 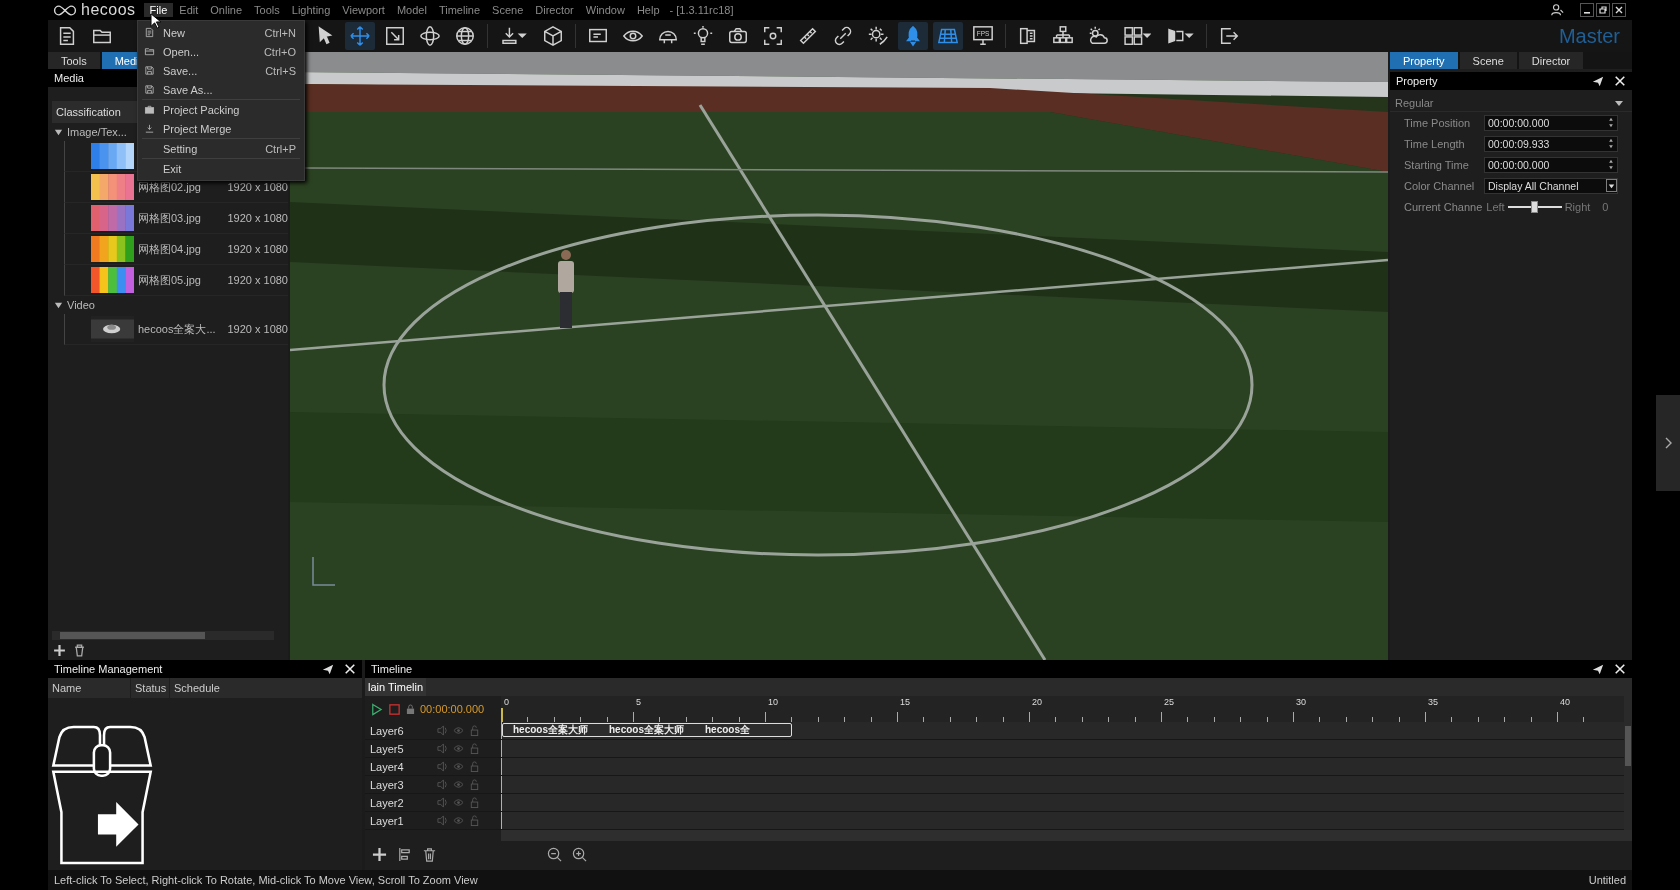 I want to click on layer-name: Layer4, so click(x=387, y=766).